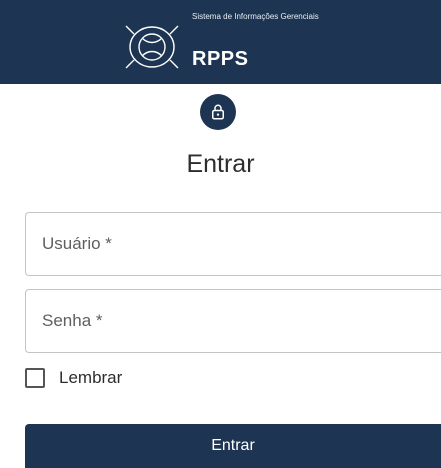 This screenshot has height=468, width=441. I want to click on password-field: Senha *, so click(233, 321).